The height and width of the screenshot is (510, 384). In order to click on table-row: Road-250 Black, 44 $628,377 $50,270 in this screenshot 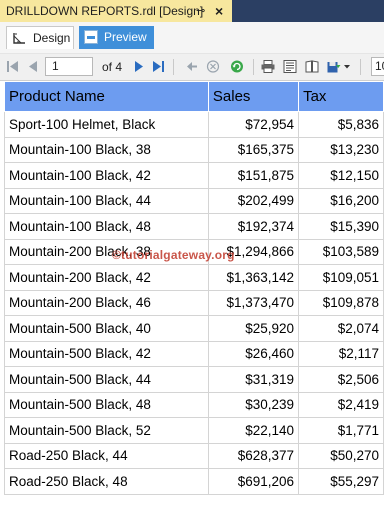, I will do `click(194, 455)`.